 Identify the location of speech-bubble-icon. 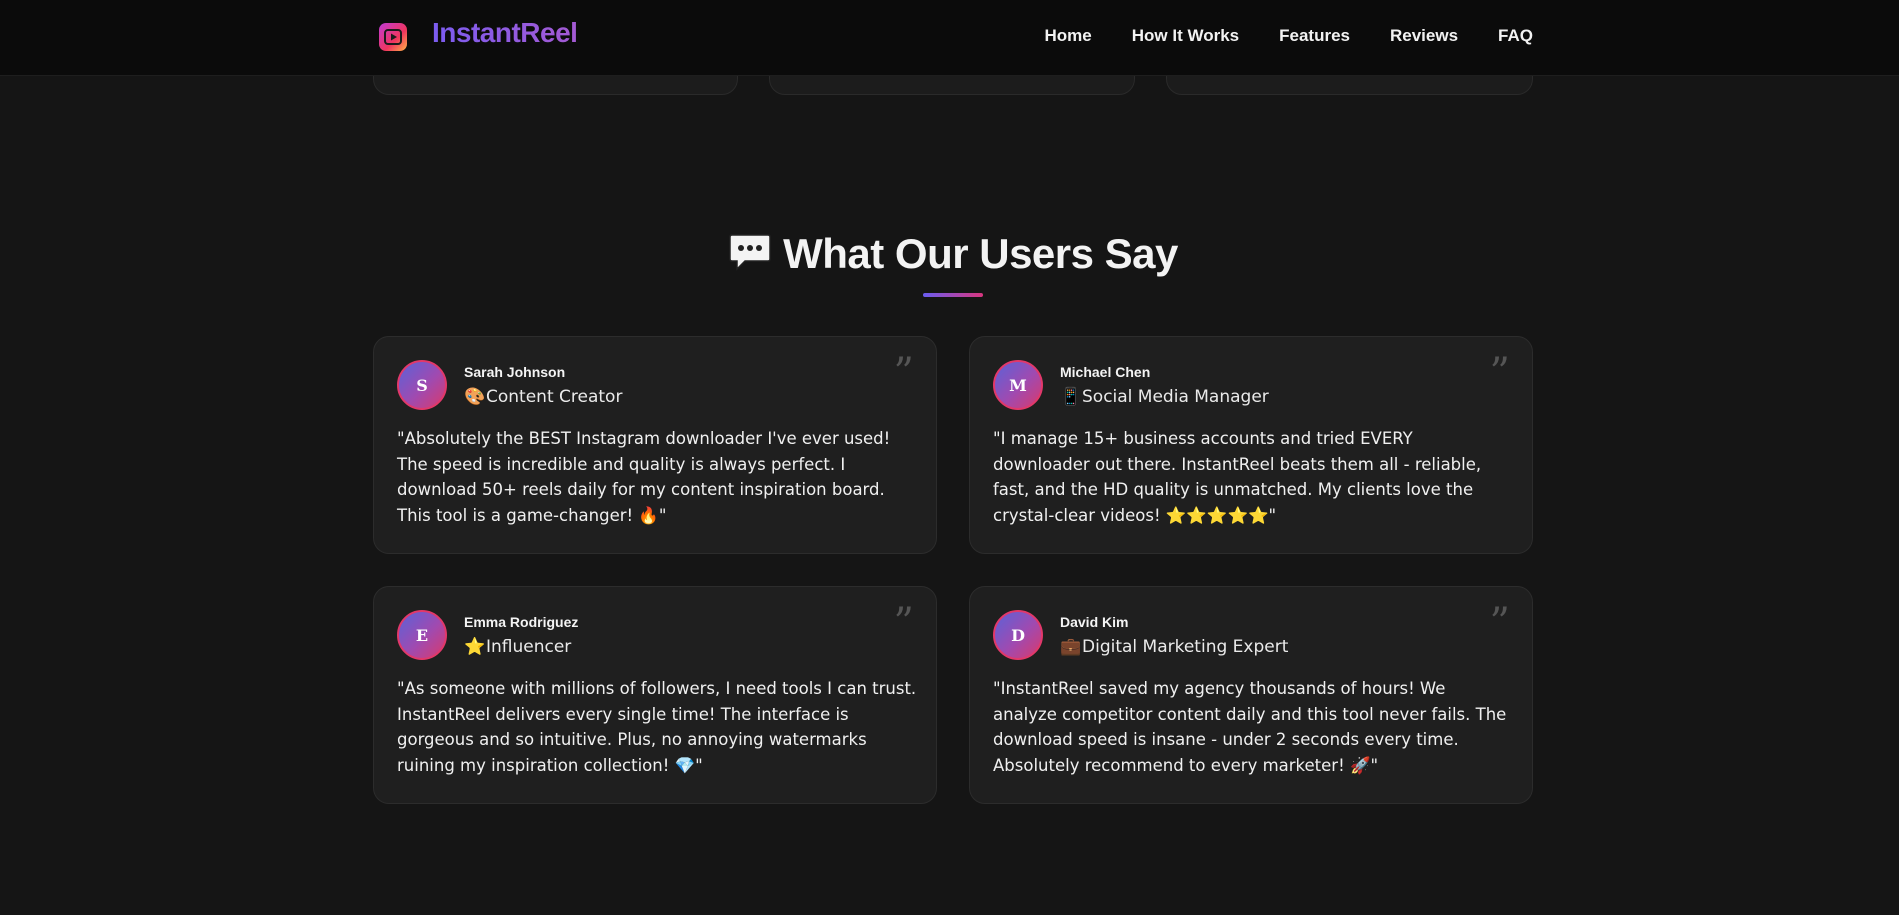
(750, 257).